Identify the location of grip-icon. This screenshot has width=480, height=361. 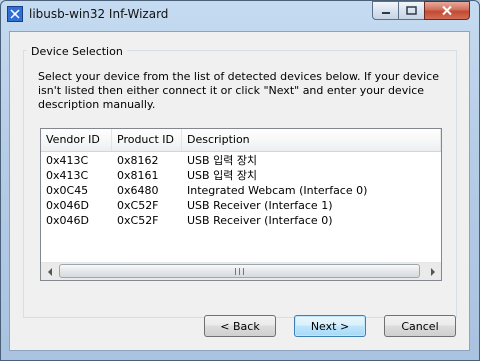
(239, 271).